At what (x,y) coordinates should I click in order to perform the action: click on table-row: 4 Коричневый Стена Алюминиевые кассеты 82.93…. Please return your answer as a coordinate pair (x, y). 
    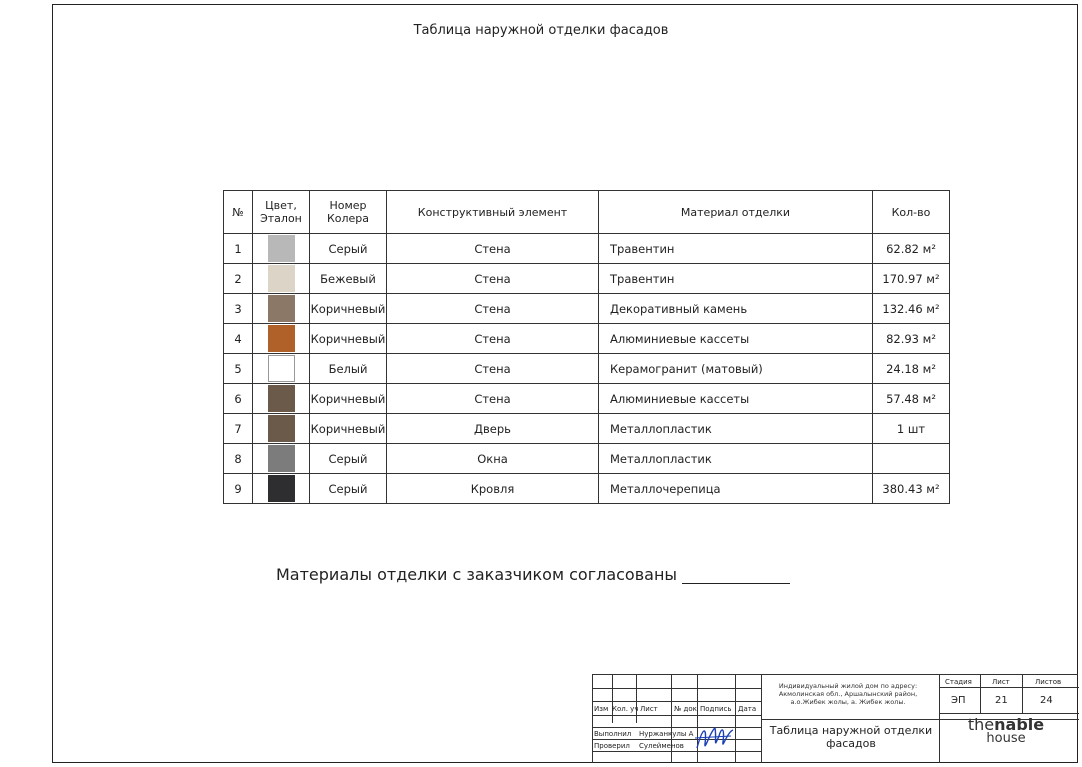
    Looking at the image, I should click on (586, 338).